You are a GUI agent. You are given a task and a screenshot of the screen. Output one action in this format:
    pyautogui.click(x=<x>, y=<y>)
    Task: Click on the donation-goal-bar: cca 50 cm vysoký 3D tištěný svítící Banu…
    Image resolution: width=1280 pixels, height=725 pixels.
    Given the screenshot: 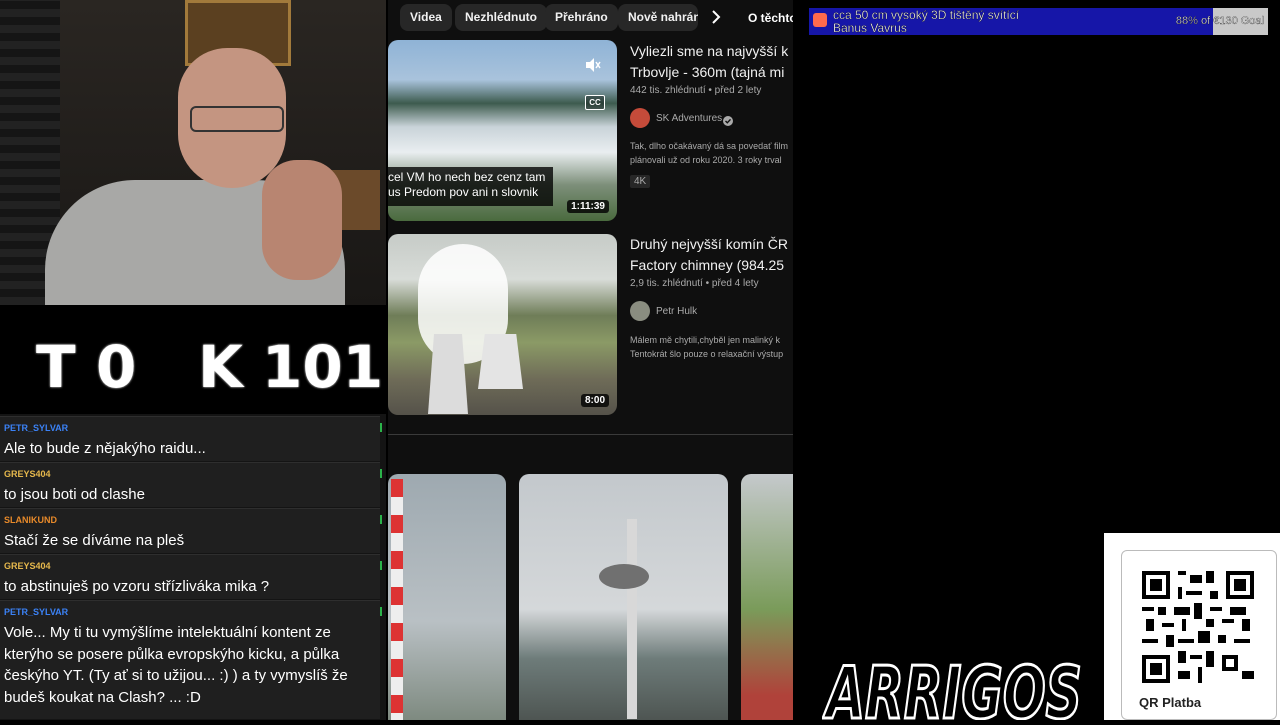 What is the action you would take?
    pyautogui.click(x=1038, y=21)
    